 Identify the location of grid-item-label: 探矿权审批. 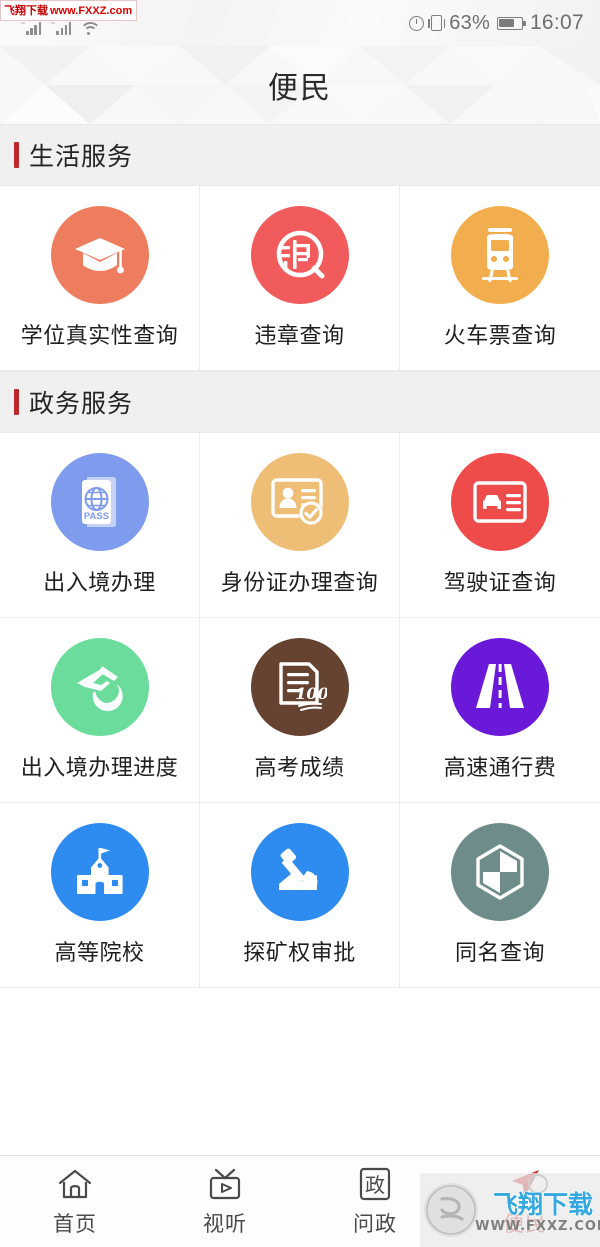
(299, 953).